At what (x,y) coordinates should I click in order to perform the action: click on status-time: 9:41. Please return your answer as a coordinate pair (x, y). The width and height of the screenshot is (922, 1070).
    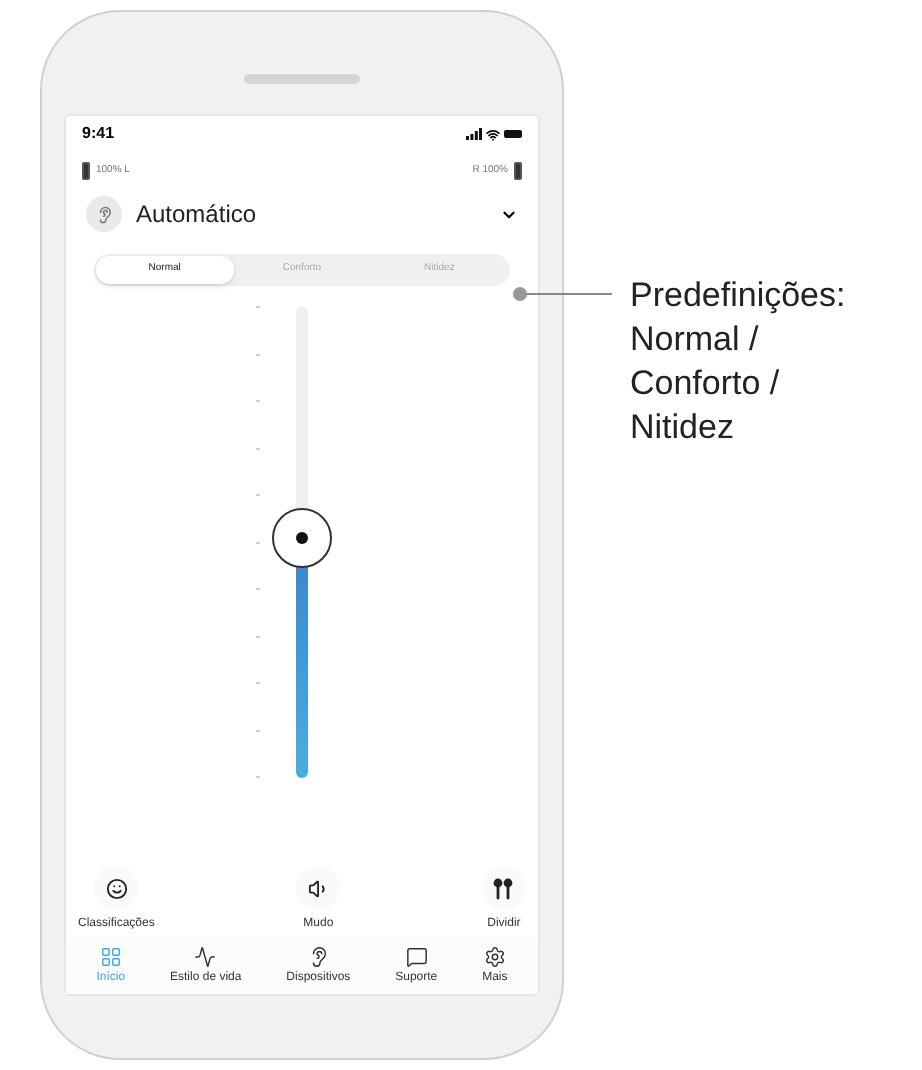
    Looking at the image, I should click on (98, 134).